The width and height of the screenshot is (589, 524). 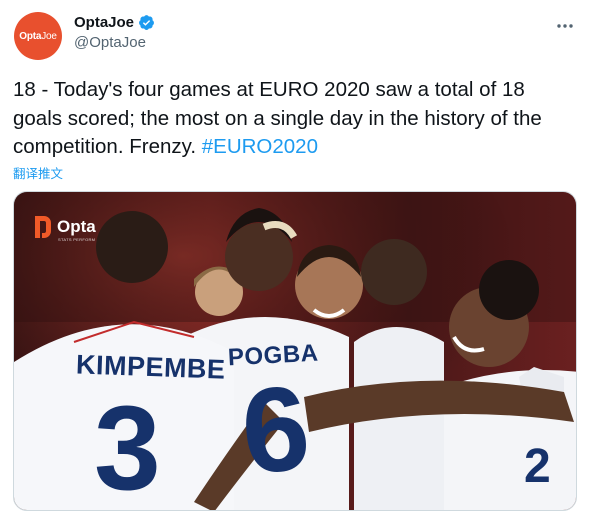 I want to click on verified-badge-icon, so click(x=146, y=22).